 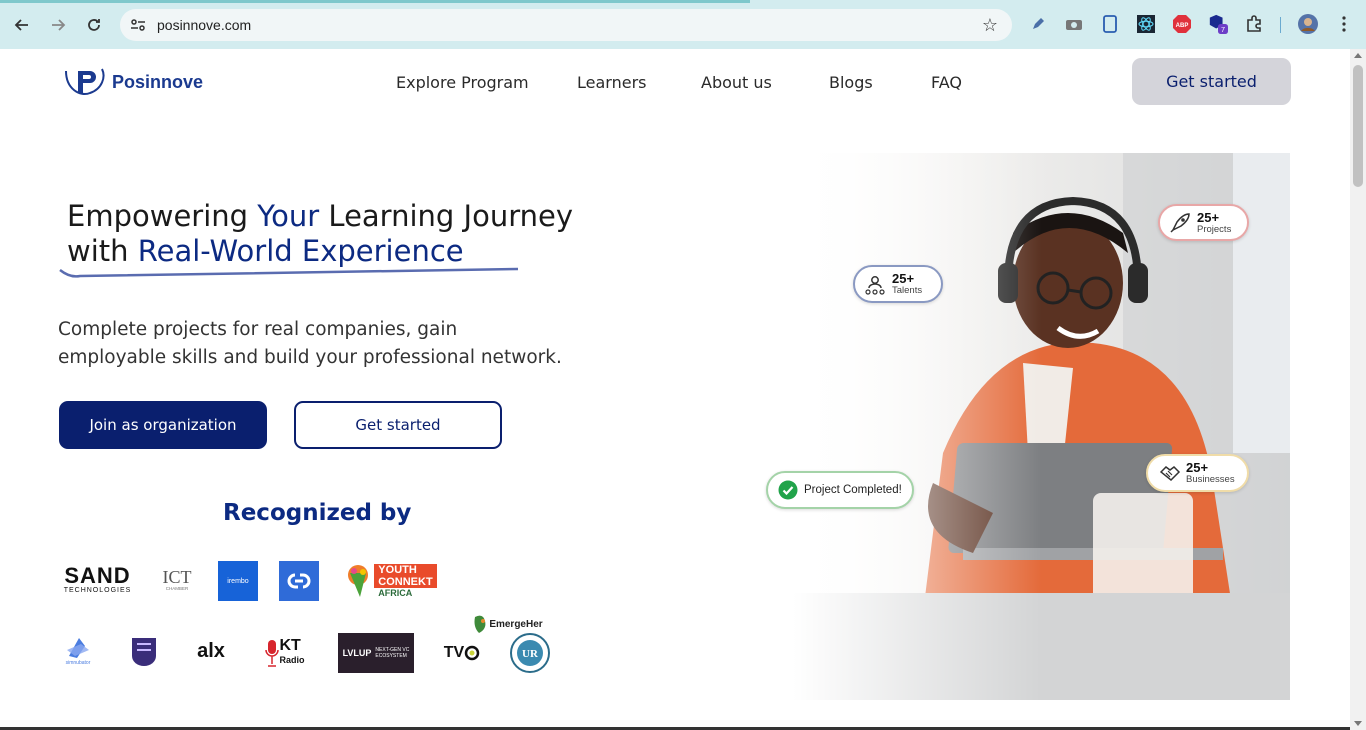 I want to click on bookmark-star-icon: ☆, so click(x=990, y=25).